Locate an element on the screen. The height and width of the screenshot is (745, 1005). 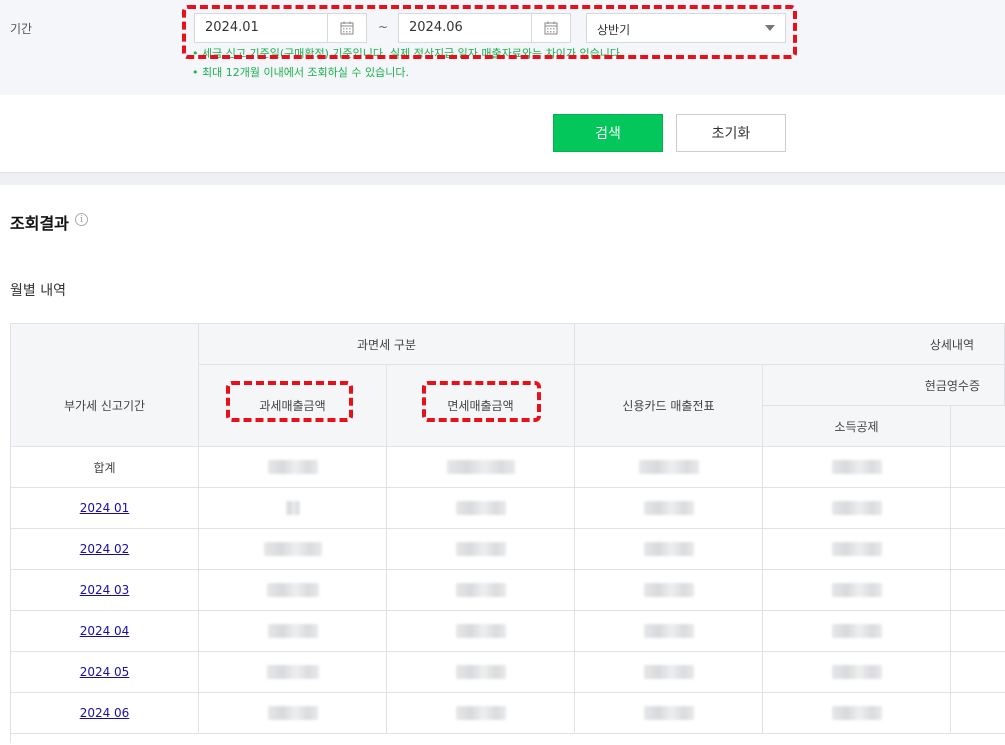
header-detail: 상세내역 is located at coordinates (790, 344).